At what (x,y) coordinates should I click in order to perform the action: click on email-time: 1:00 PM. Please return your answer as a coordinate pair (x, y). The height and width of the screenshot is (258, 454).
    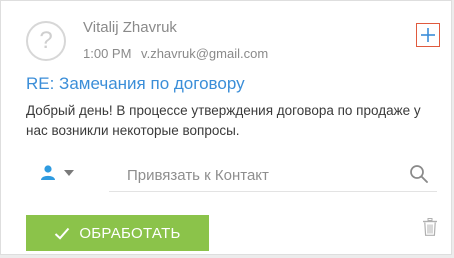
    Looking at the image, I should click on (107, 53).